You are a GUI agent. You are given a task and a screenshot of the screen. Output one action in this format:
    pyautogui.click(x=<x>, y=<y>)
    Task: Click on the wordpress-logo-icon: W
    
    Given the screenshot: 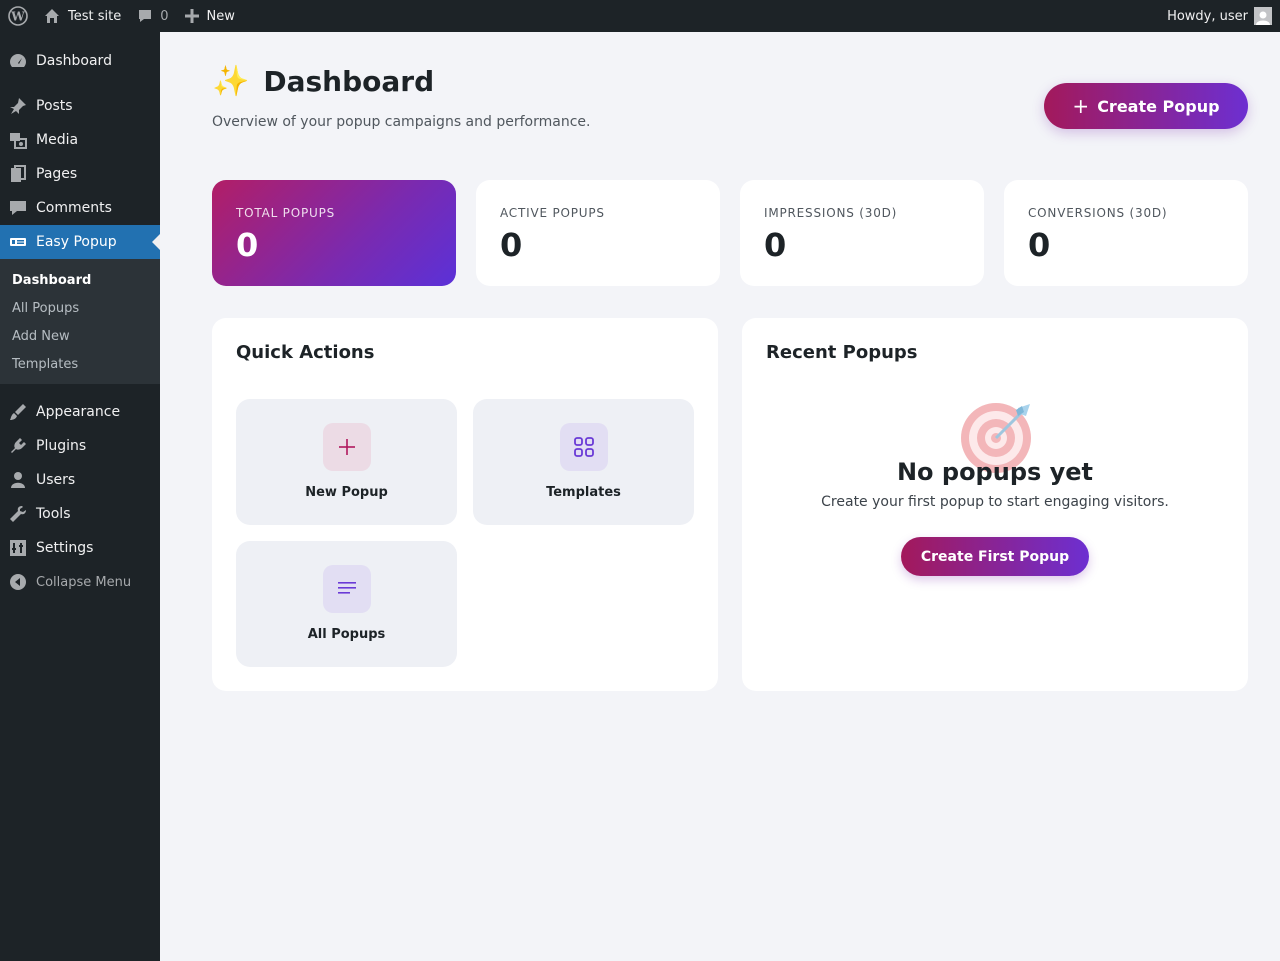 What is the action you would take?
    pyautogui.click(x=18, y=16)
    